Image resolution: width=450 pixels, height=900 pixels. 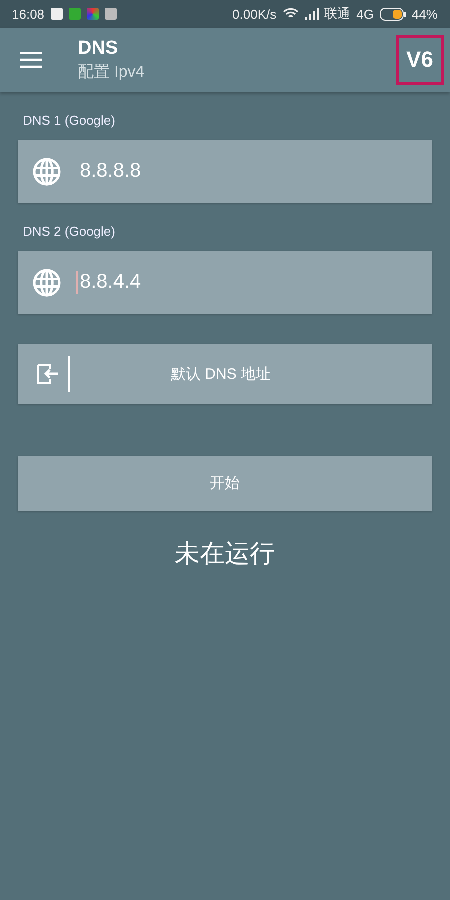 I want to click on ipv6-button: V6, so click(x=420, y=60).